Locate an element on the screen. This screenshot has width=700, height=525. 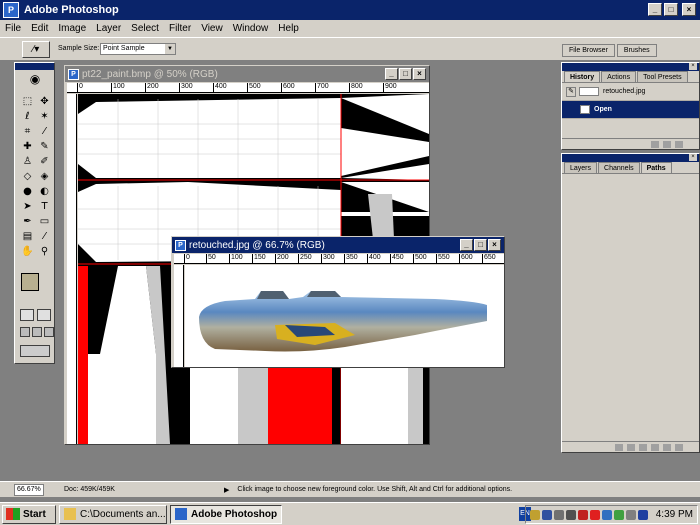
menu-file: File is located at coordinates (13, 28).